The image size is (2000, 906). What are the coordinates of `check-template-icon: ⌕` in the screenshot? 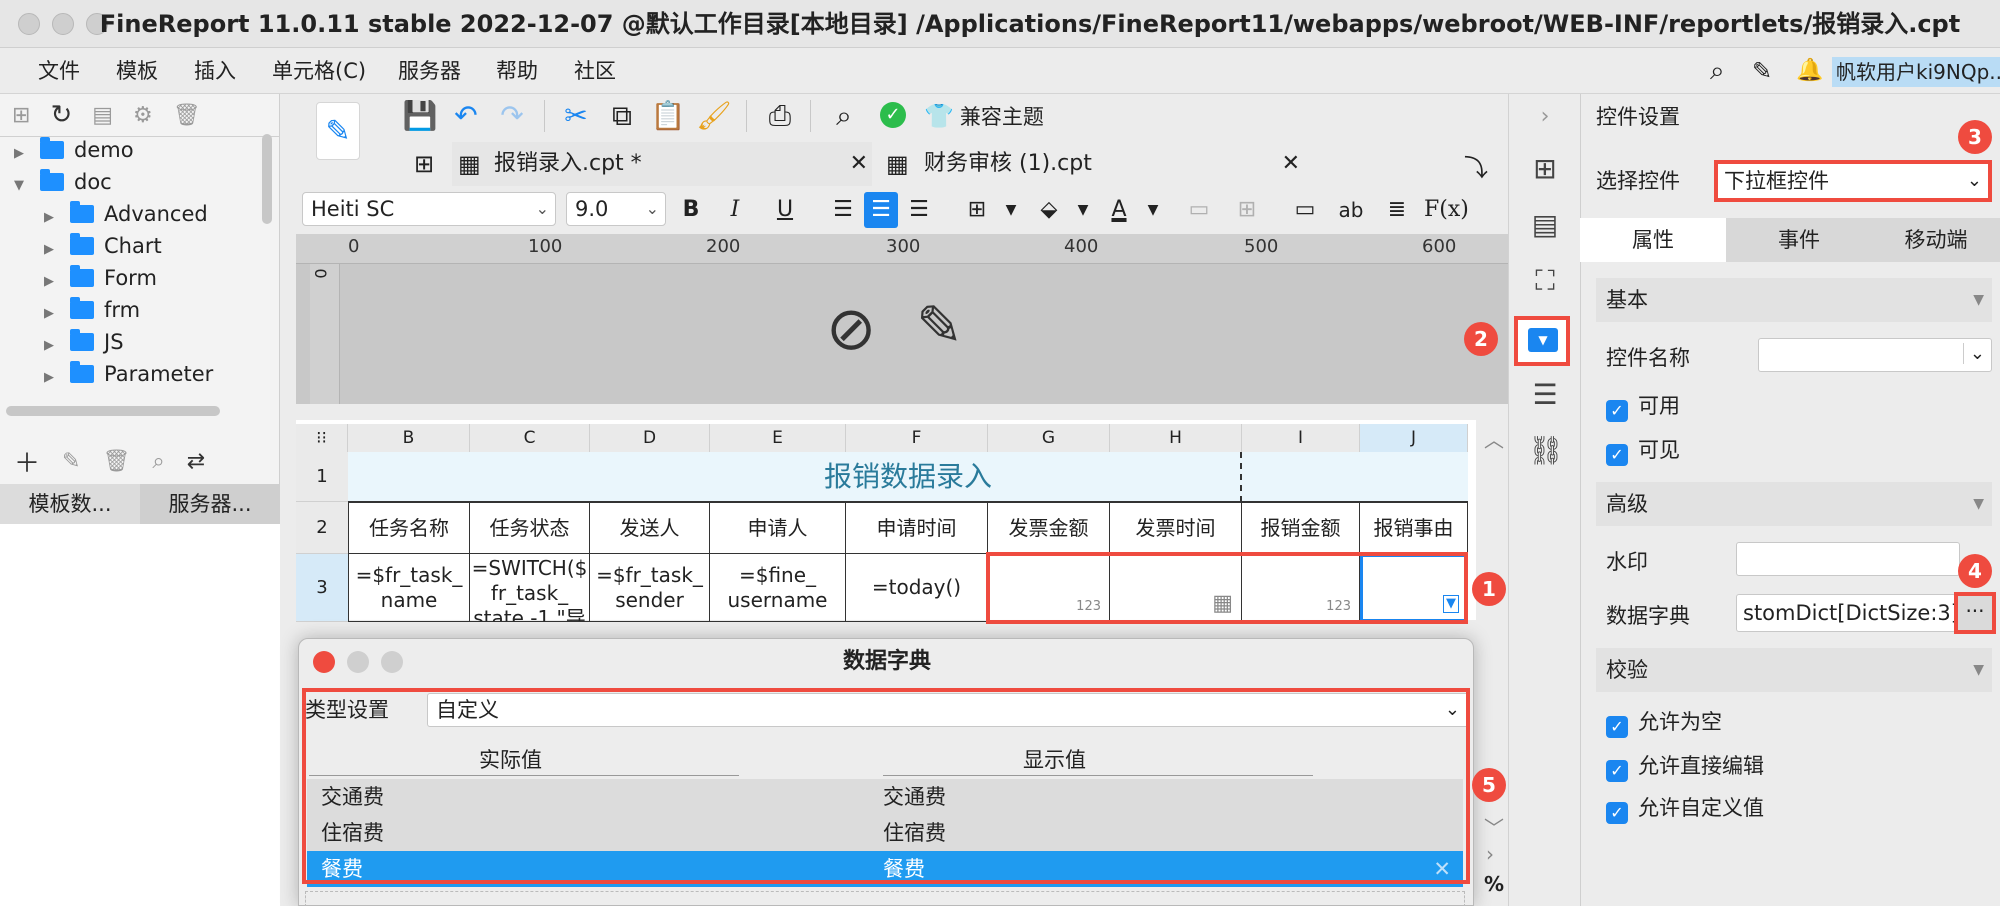 It's located at (844, 116).